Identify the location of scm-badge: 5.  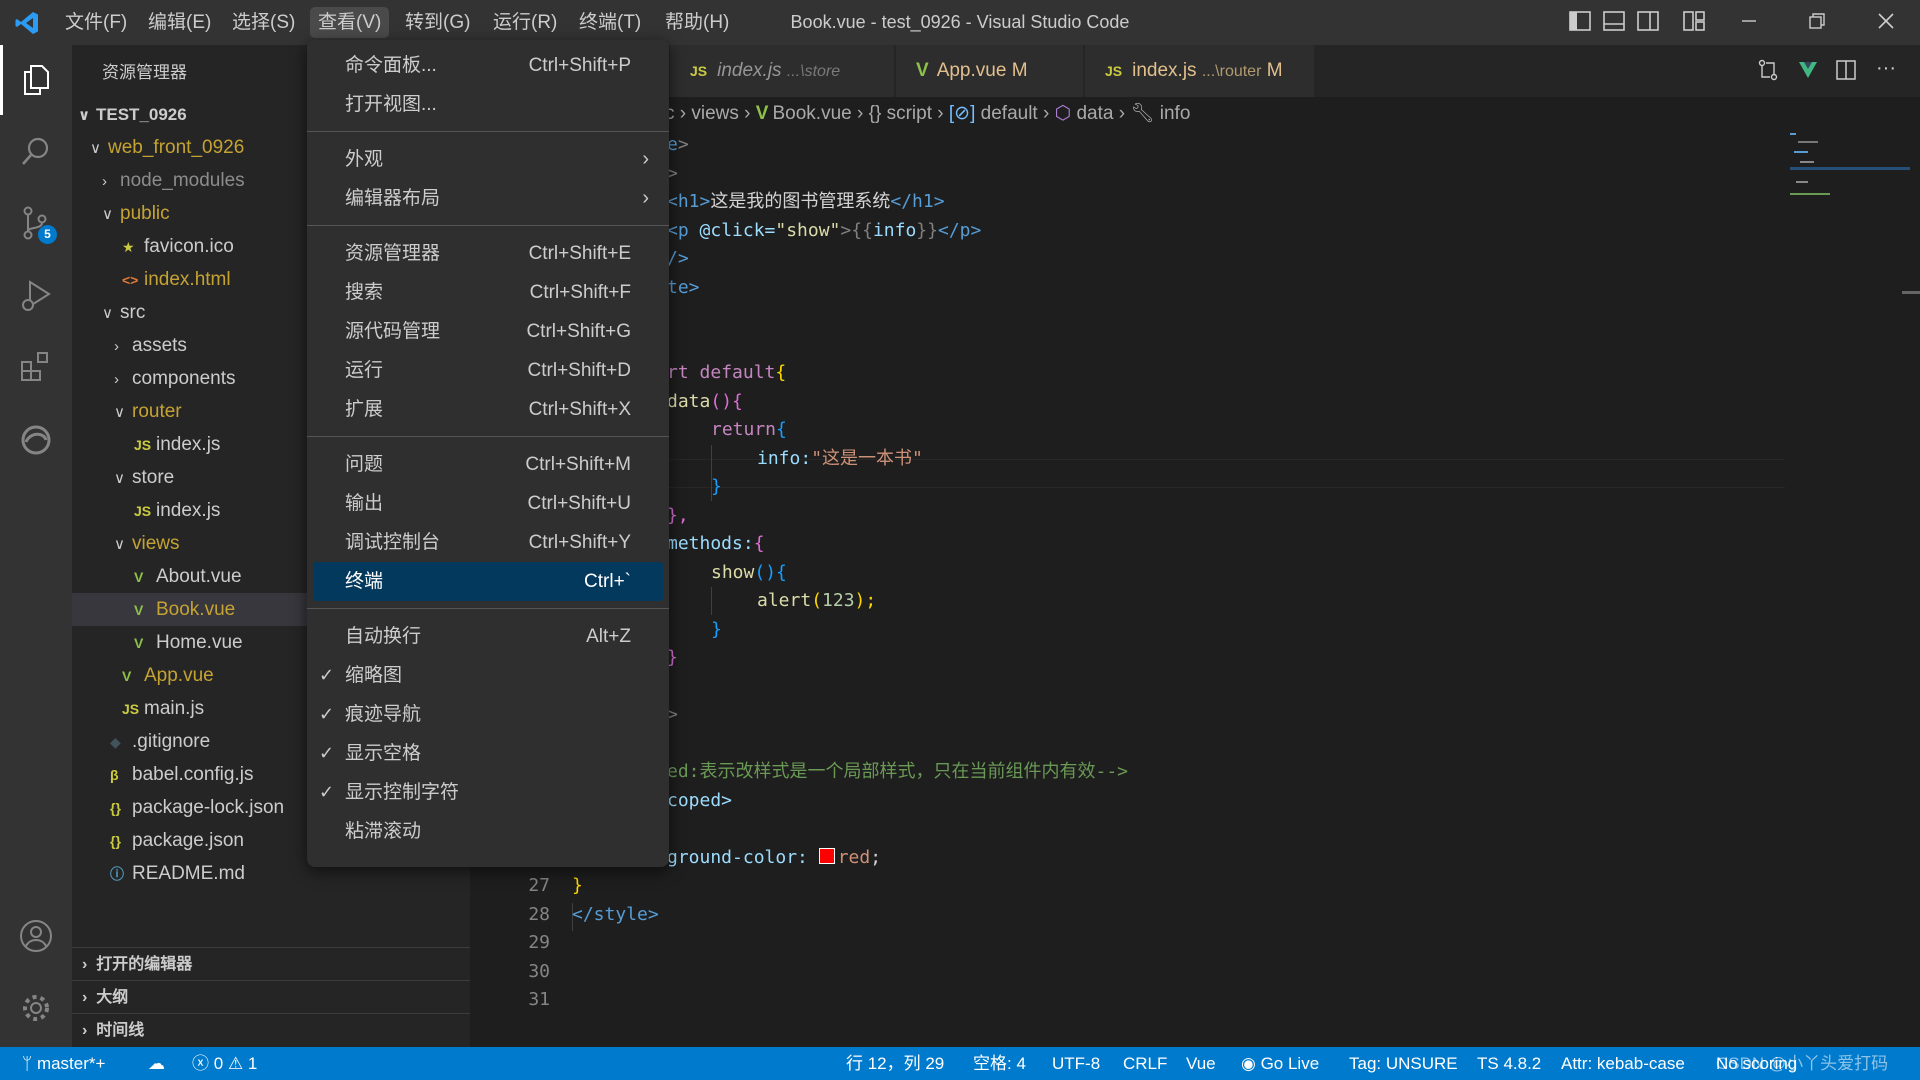
(47, 234).